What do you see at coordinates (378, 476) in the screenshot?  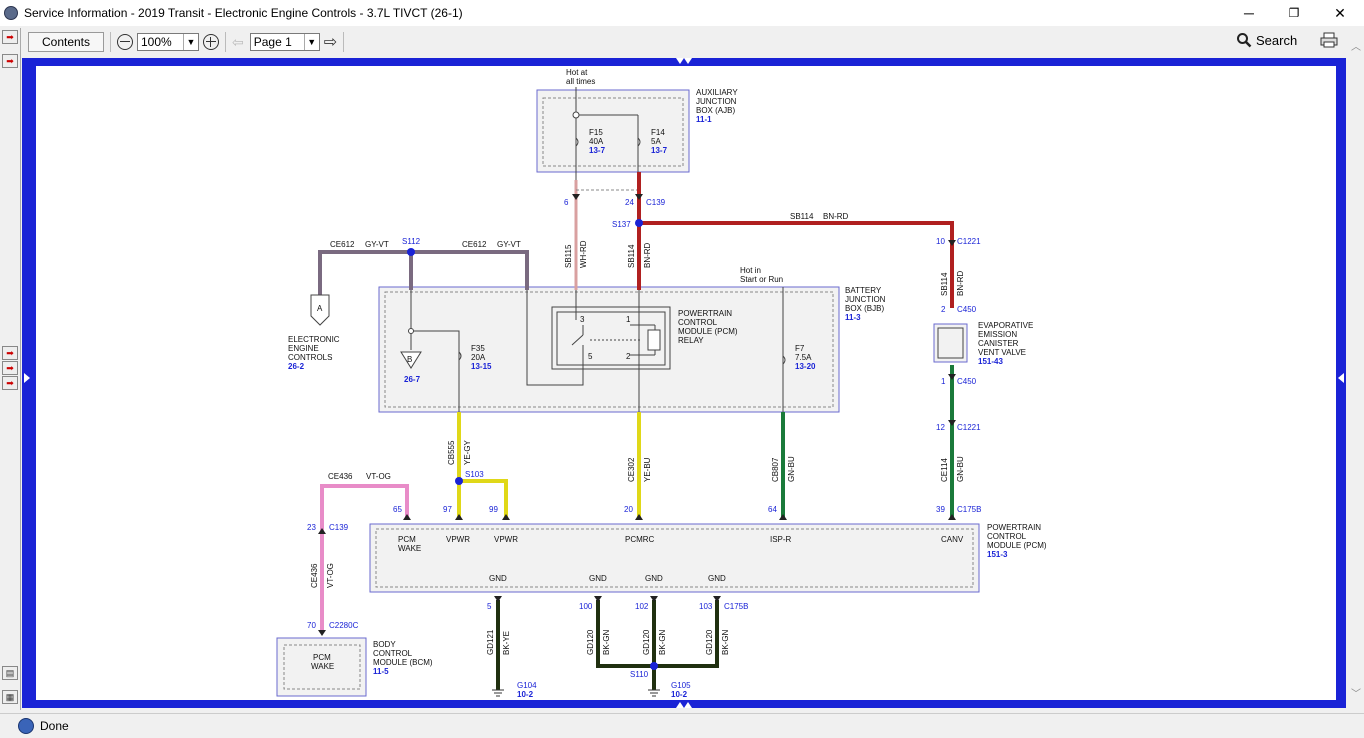 I see `vtog-h-label: VT-OG` at bounding box center [378, 476].